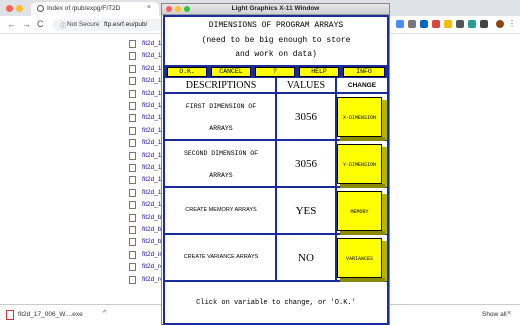 This screenshot has height=325, width=520. Describe the element at coordinates (50, 314) in the screenshot. I see `download-filename: fit2d_17_006_W....exe` at that location.